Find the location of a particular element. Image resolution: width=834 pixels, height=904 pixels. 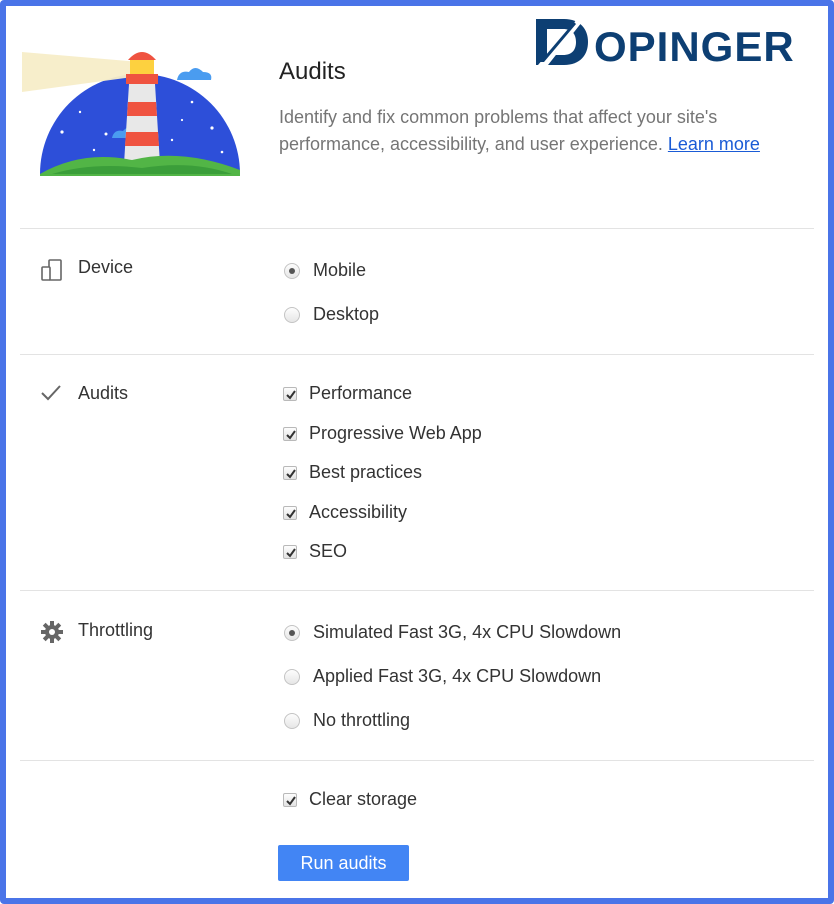

option-label: Accessibility is located at coordinates (358, 512).